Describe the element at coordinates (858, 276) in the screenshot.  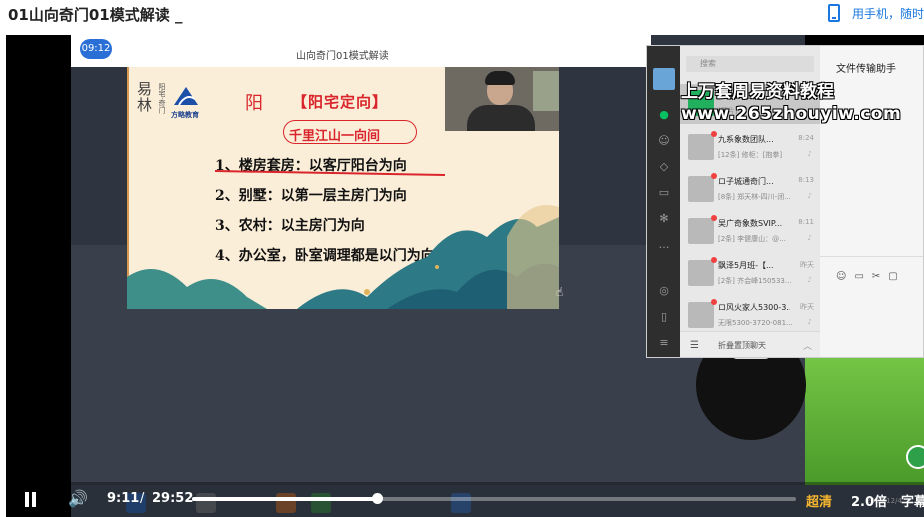
I see `file-icon: ▭` at that location.